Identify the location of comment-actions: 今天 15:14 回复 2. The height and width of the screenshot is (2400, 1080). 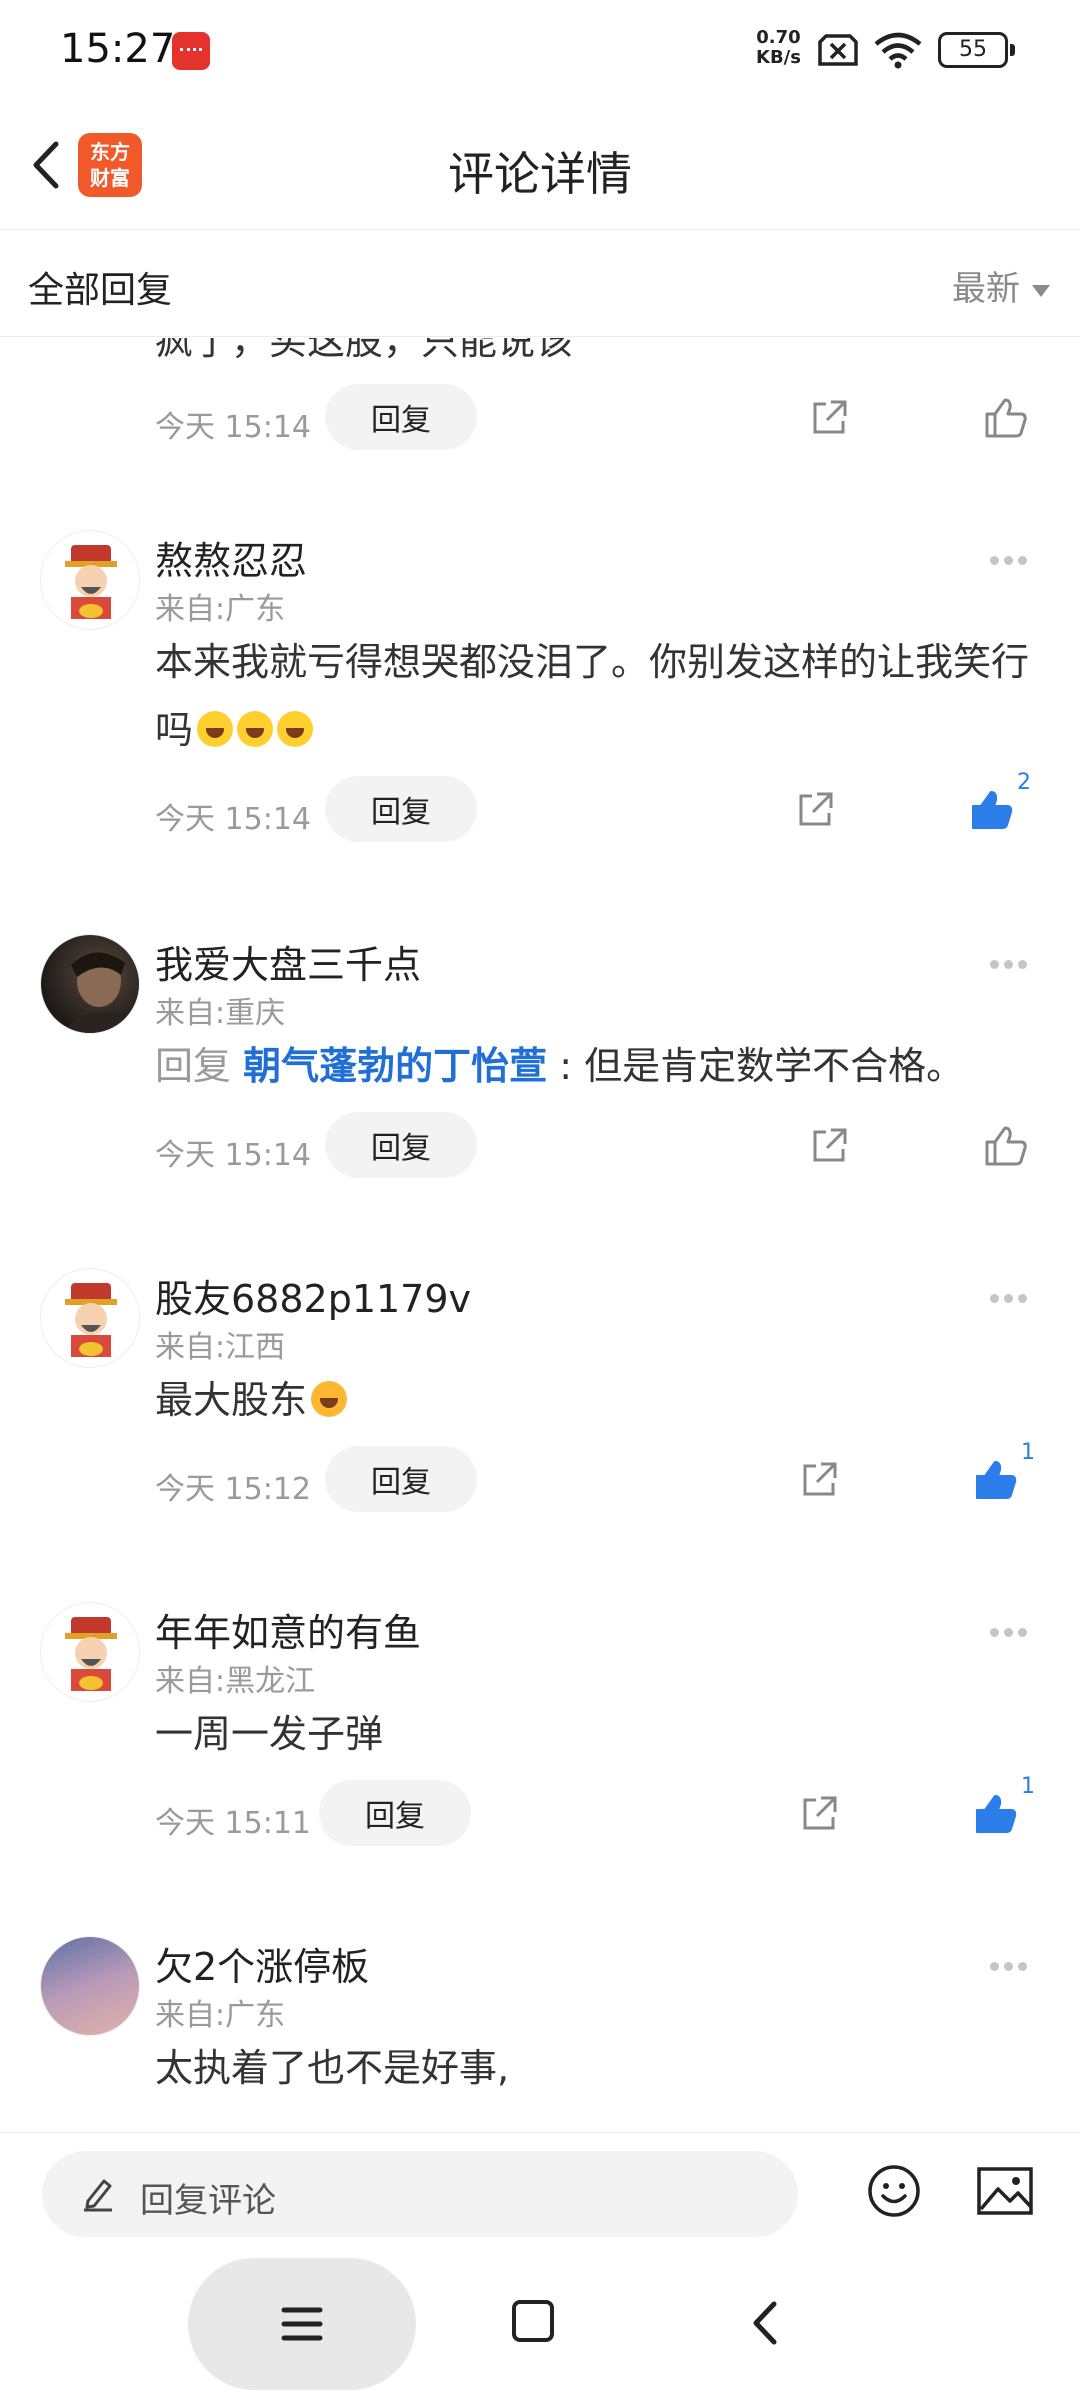
(605, 808).